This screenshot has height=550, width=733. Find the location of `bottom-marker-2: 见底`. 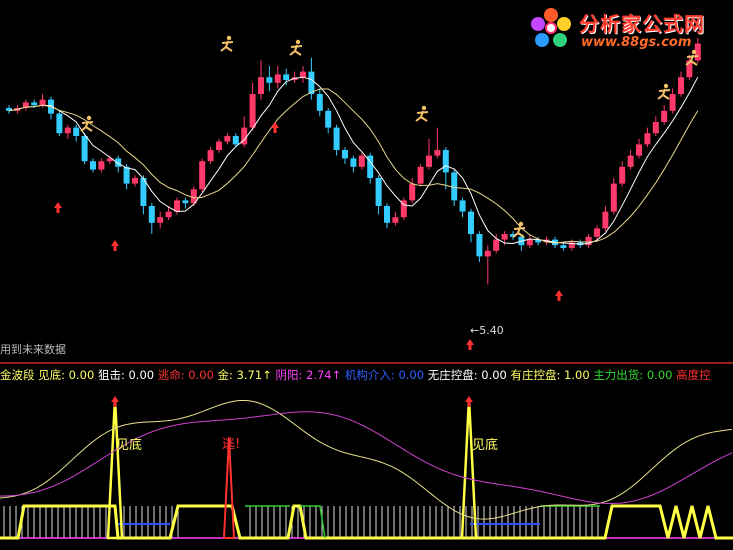

bottom-marker-2: 见底 is located at coordinates (485, 445).